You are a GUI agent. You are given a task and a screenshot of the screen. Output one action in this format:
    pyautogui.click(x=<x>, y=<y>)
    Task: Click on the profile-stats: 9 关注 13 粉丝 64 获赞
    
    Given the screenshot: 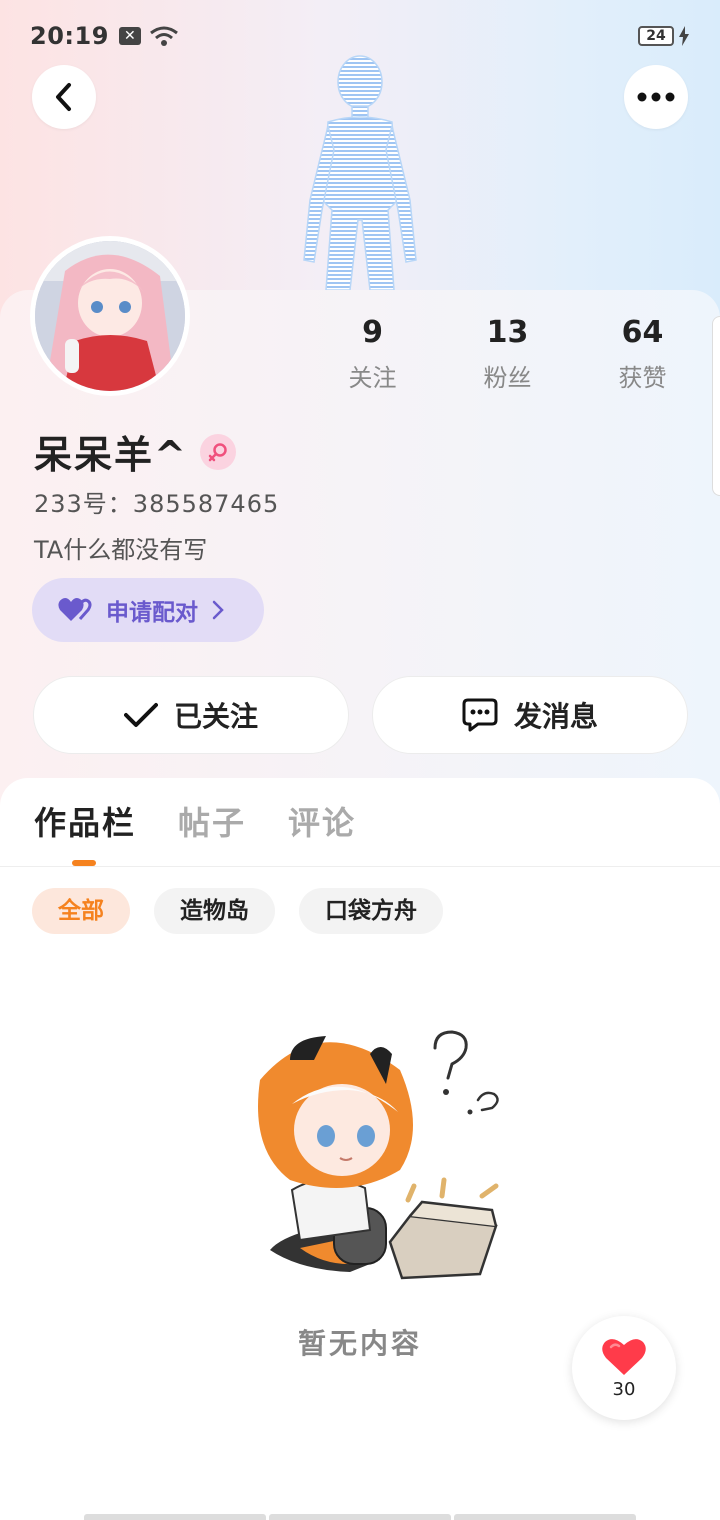 What is the action you would take?
    pyautogui.click(x=507, y=352)
    